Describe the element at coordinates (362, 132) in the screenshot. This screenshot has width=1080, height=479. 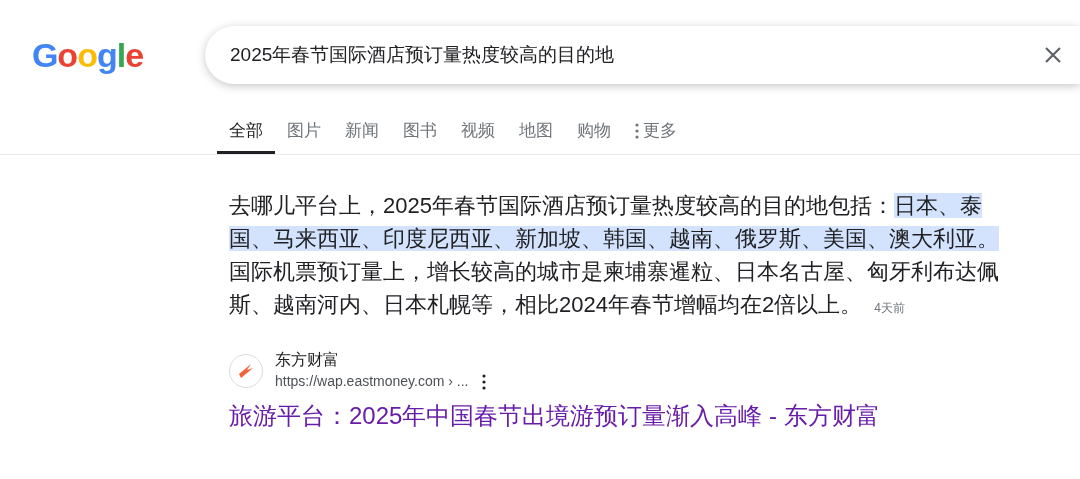
I see `tab: 新闻` at that location.